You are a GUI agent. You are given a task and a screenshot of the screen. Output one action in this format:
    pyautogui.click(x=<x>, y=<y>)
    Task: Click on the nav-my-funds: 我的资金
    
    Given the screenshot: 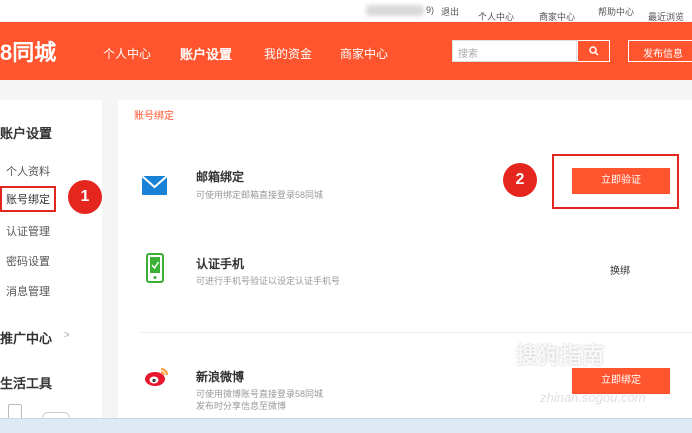 What is the action you would take?
    pyautogui.click(x=288, y=53)
    